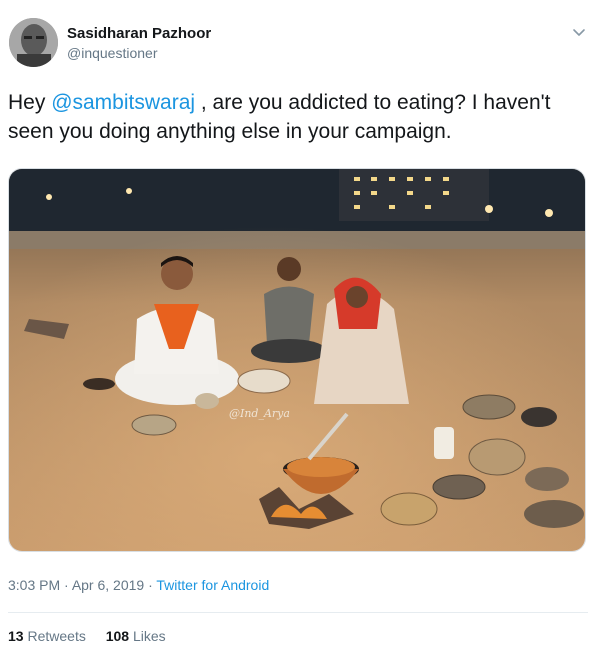 This screenshot has height=653, width=592. I want to click on avatar-photo, so click(33, 42).